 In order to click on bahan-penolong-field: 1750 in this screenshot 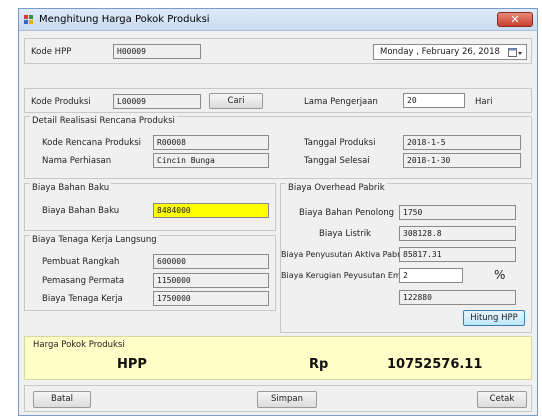, I will do `click(457, 212)`.